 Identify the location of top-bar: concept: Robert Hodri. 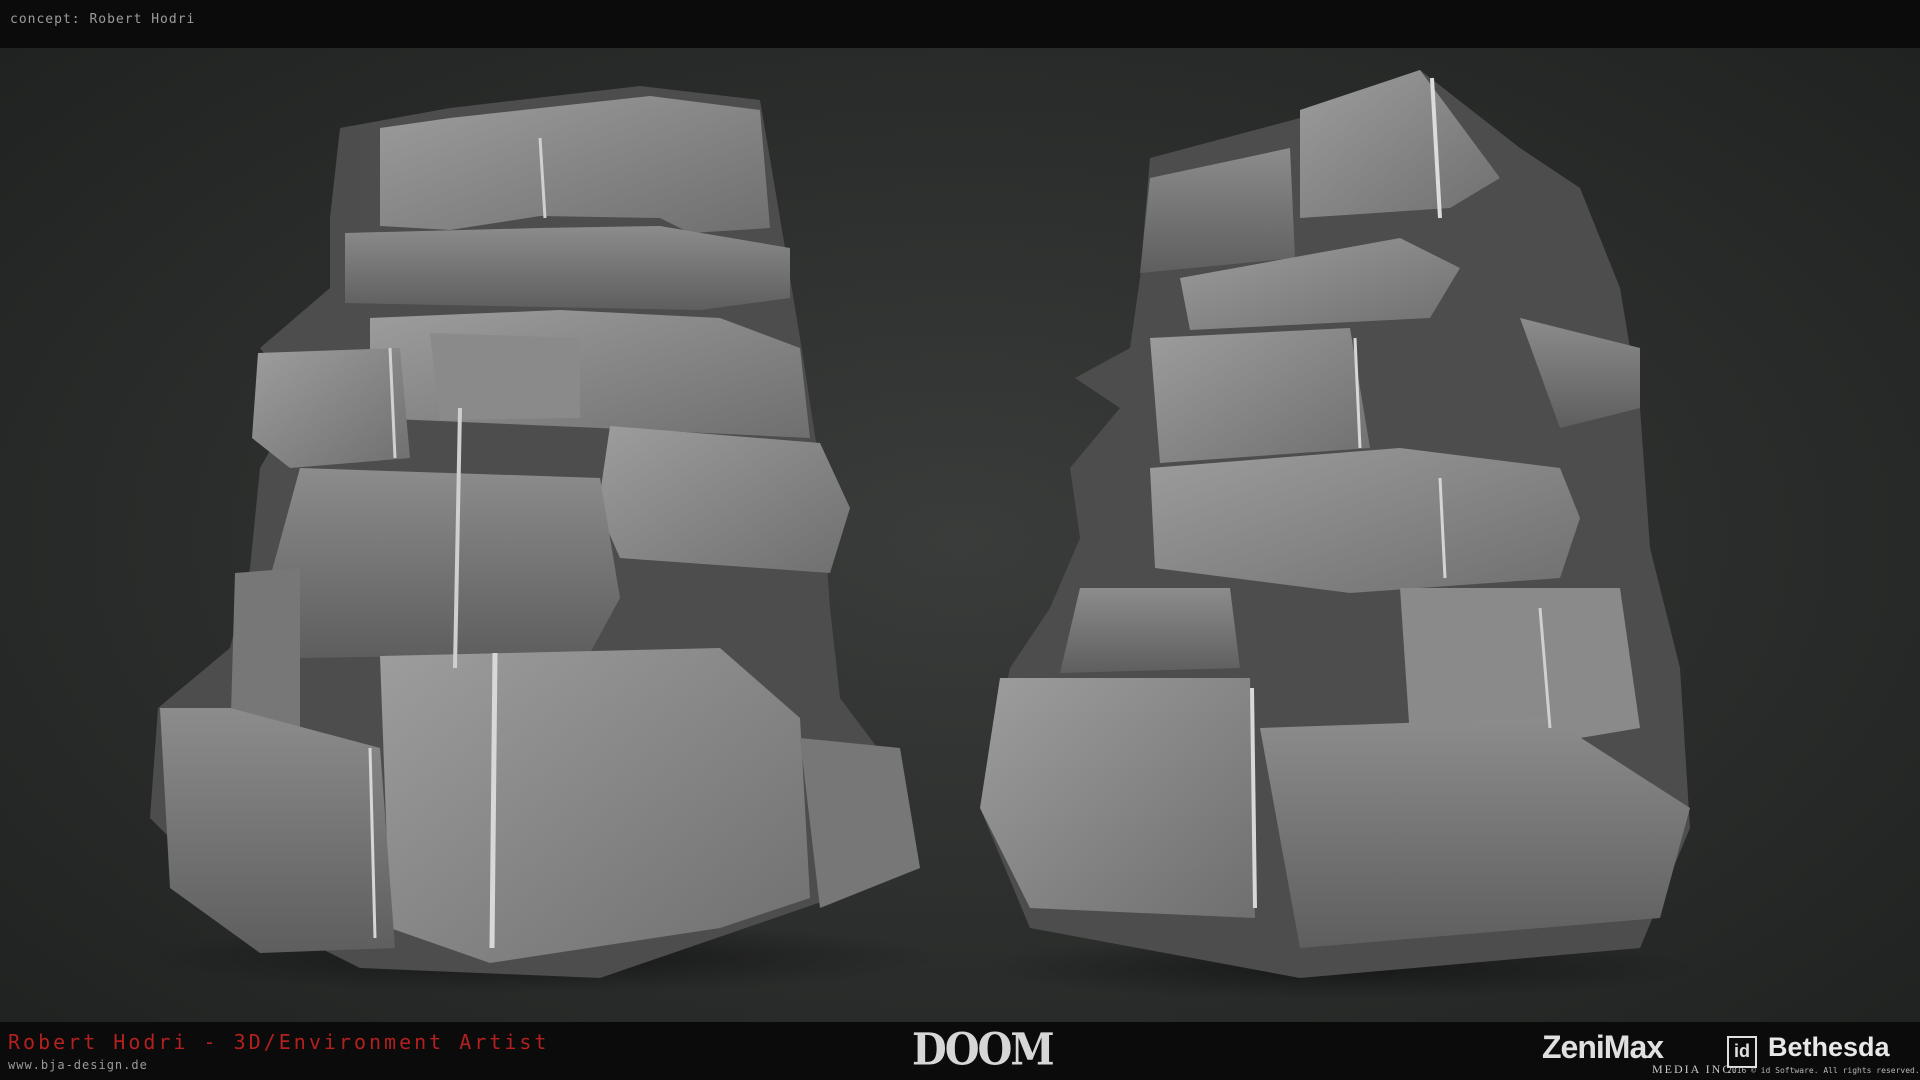
(960, 24).